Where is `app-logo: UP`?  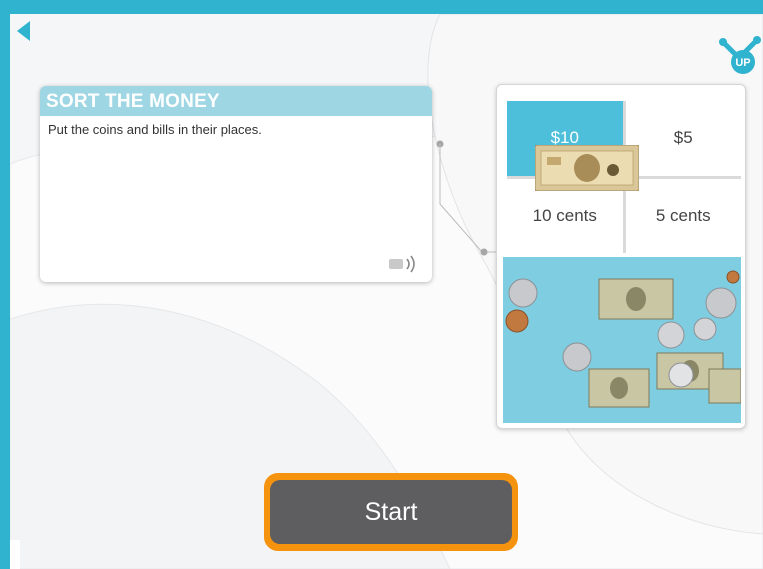
app-logo: UP is located at coordinates (740, 56).